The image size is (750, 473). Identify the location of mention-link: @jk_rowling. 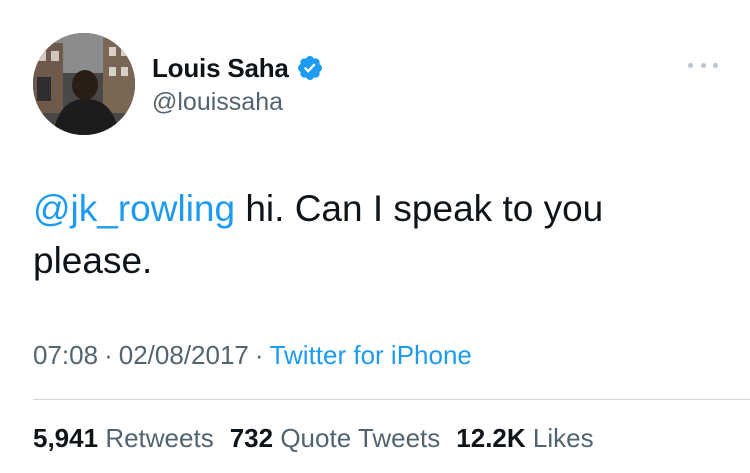
(134, 208).